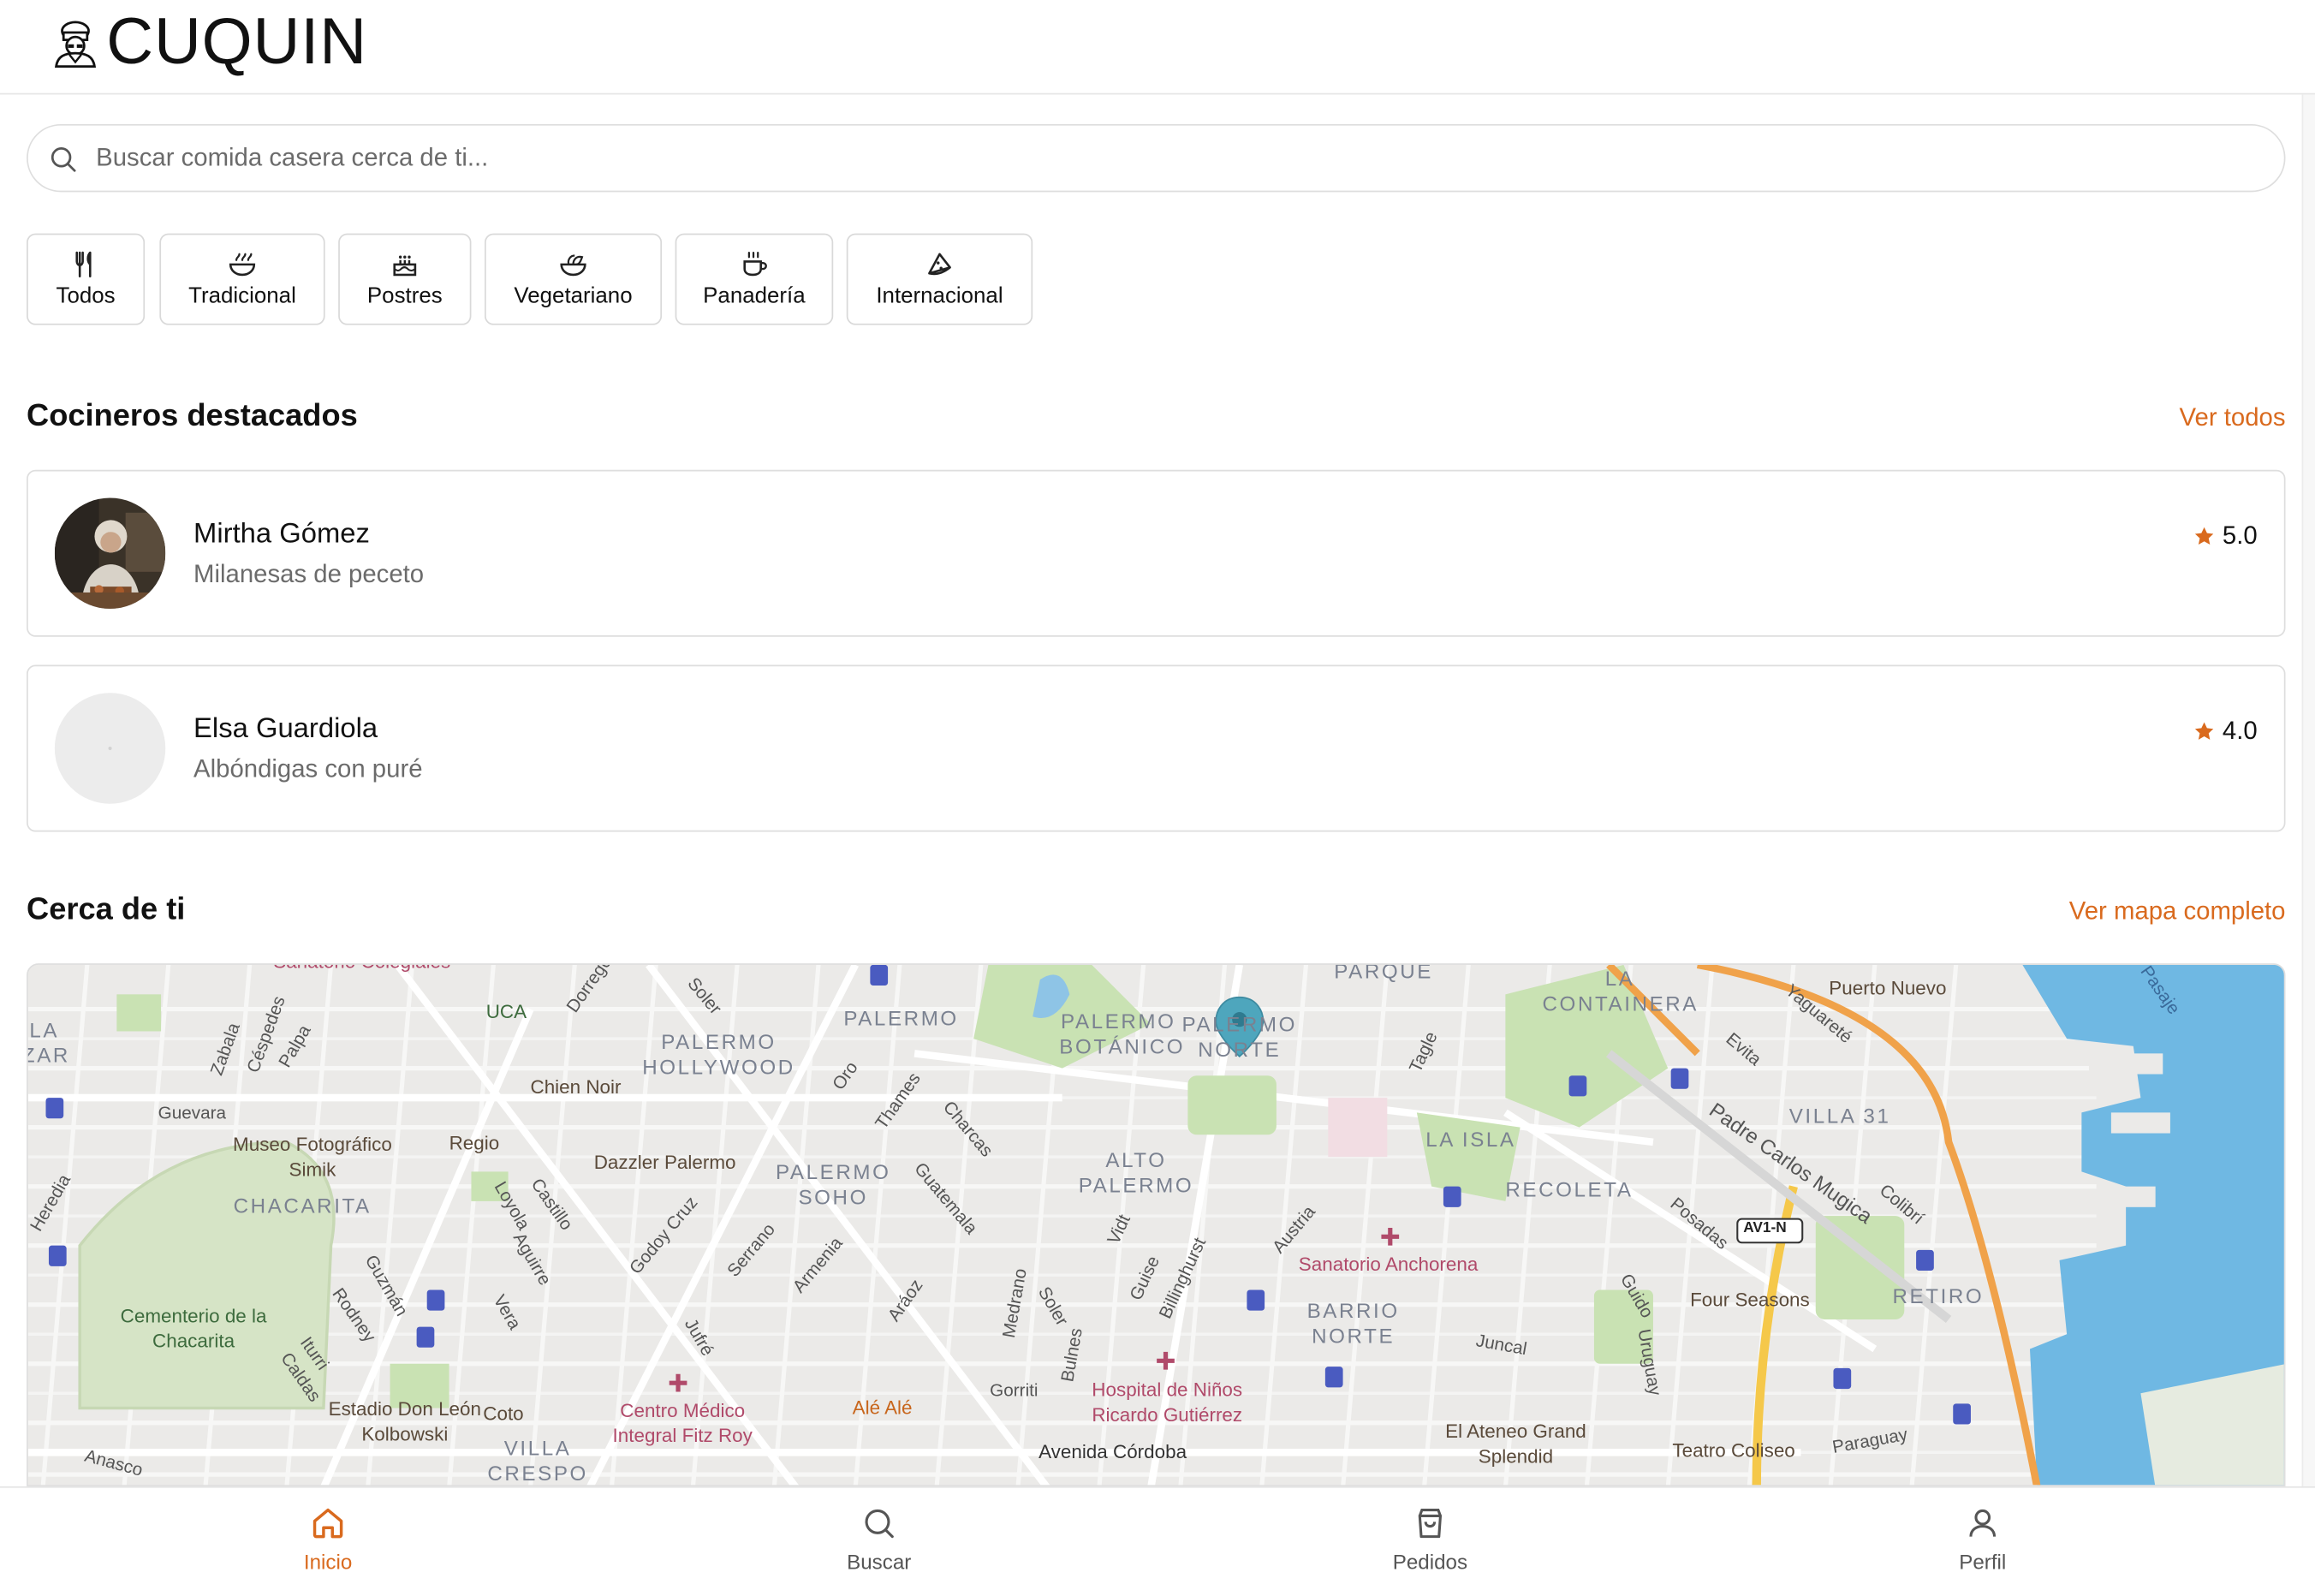 Image resolution: width=2315 pixels, height=1596 pixels. What do you see at coordinates (754, 264) in the screenshot?
I see `coffee-icon` at bounding box center [754, 264].